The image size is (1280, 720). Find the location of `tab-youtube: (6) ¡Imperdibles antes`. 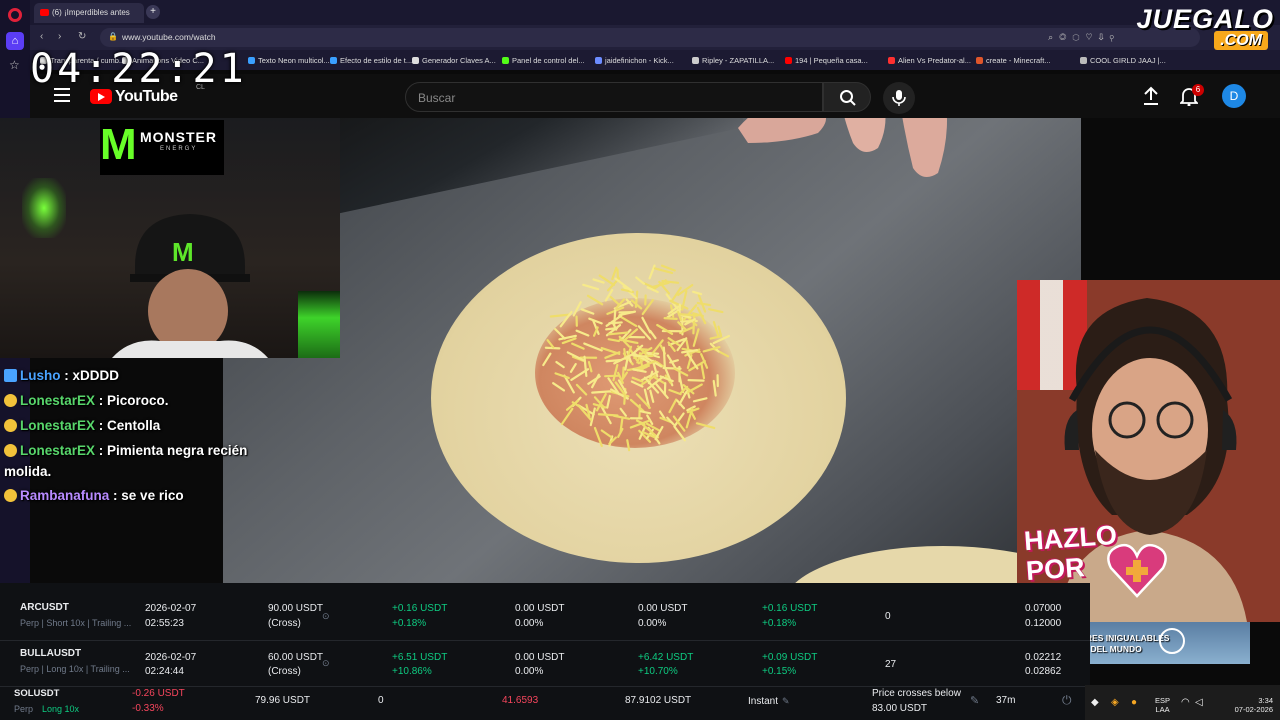

tab-youtube: (6) ¡Imperdibles antes is located at coordinates (89, 13).